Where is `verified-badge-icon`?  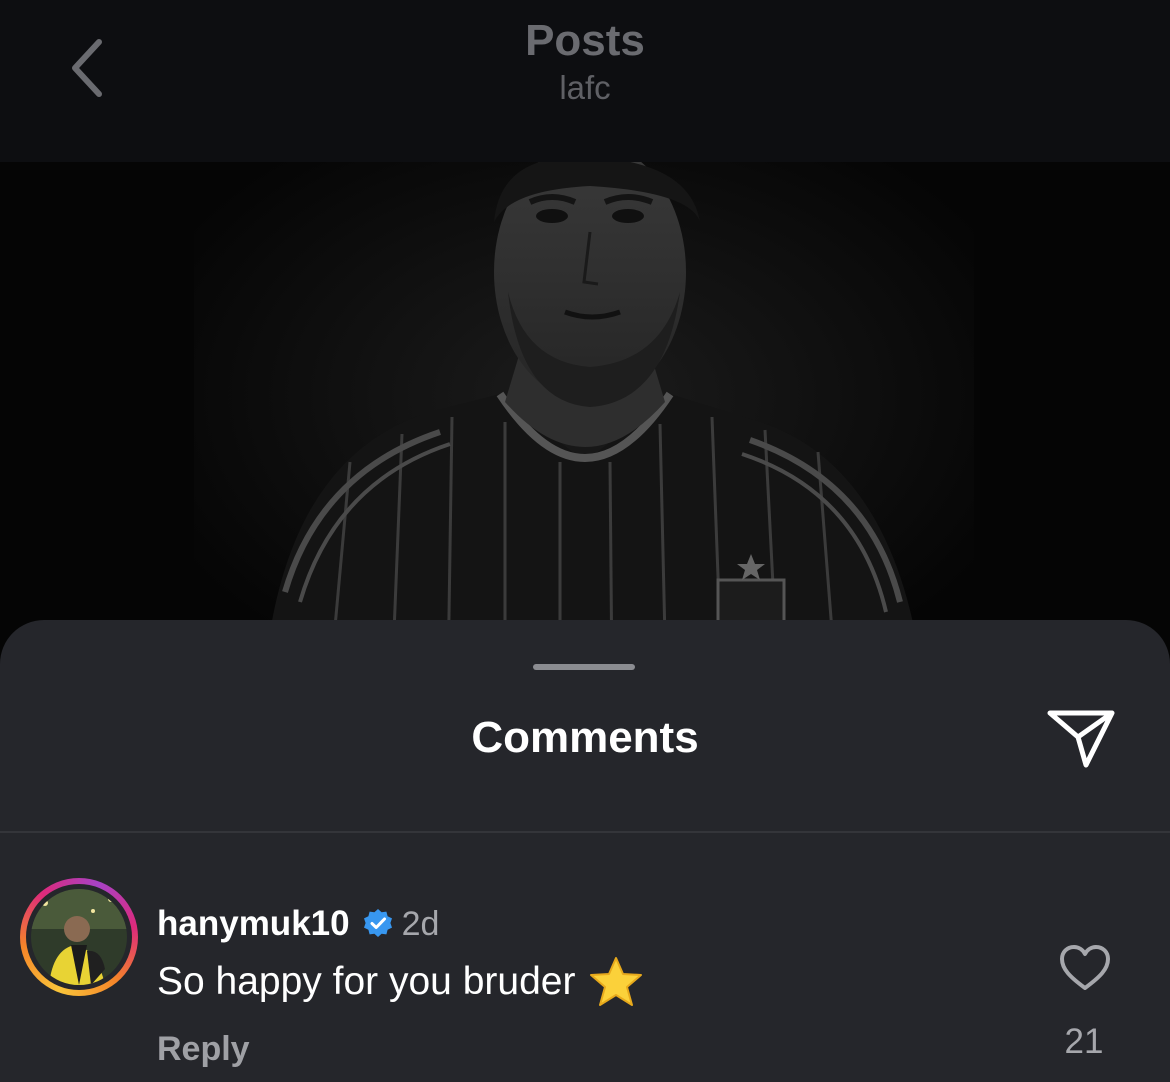
verified-badge-icon is located at coordinates (378, 924).